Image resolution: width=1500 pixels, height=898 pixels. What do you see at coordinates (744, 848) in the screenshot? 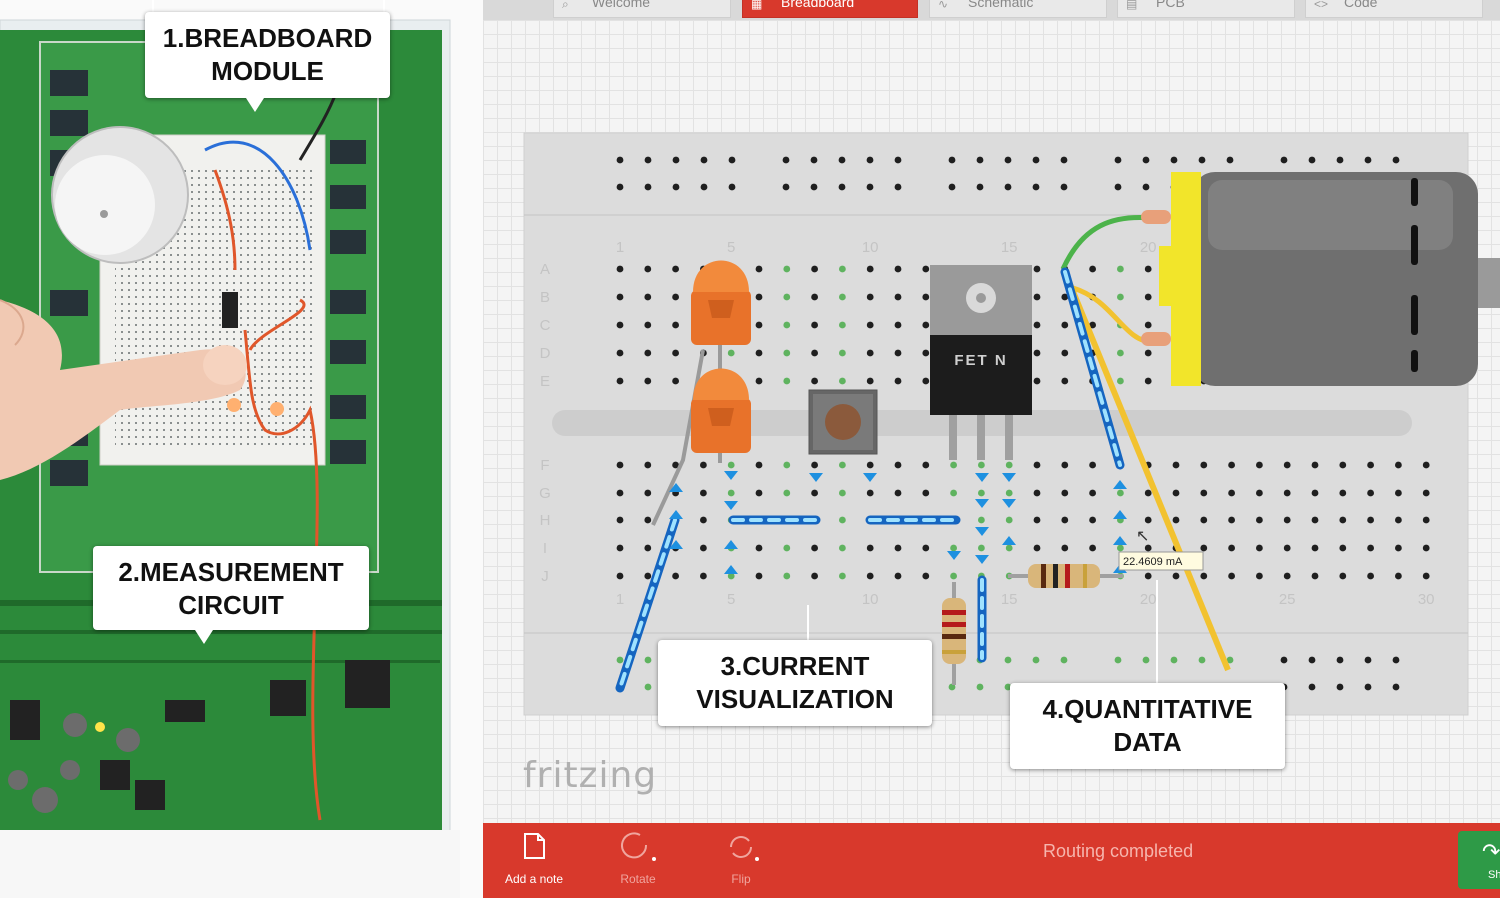
I see `flip-icon` at bounding box center [744, 848].